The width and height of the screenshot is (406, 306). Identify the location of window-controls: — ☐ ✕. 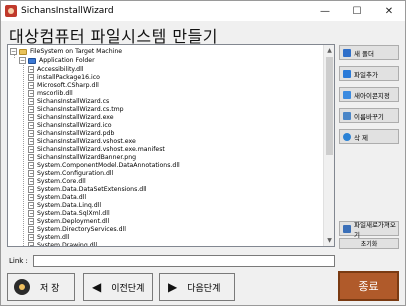
(357, 11).